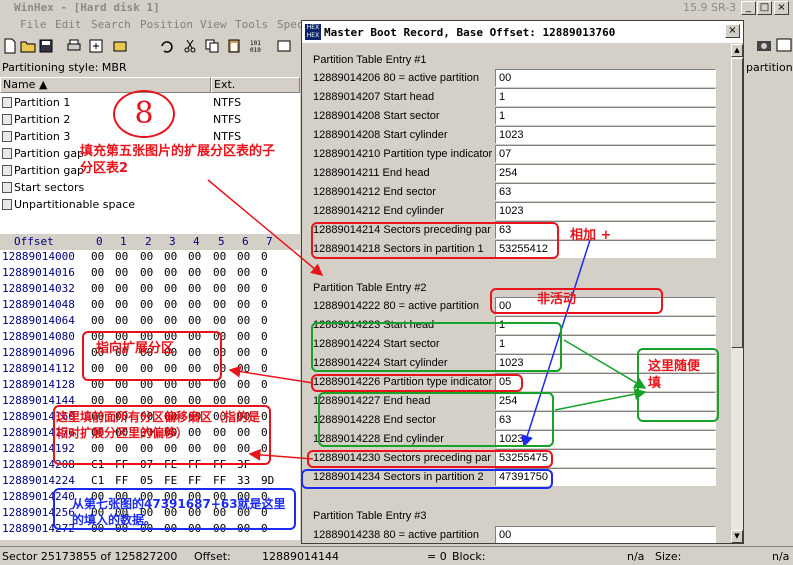 The width and height of the screenshot is (793, 565). Describe the element at coordinates (150, 187) in the screenshot. I see `list-item: Start sectors` at that location.